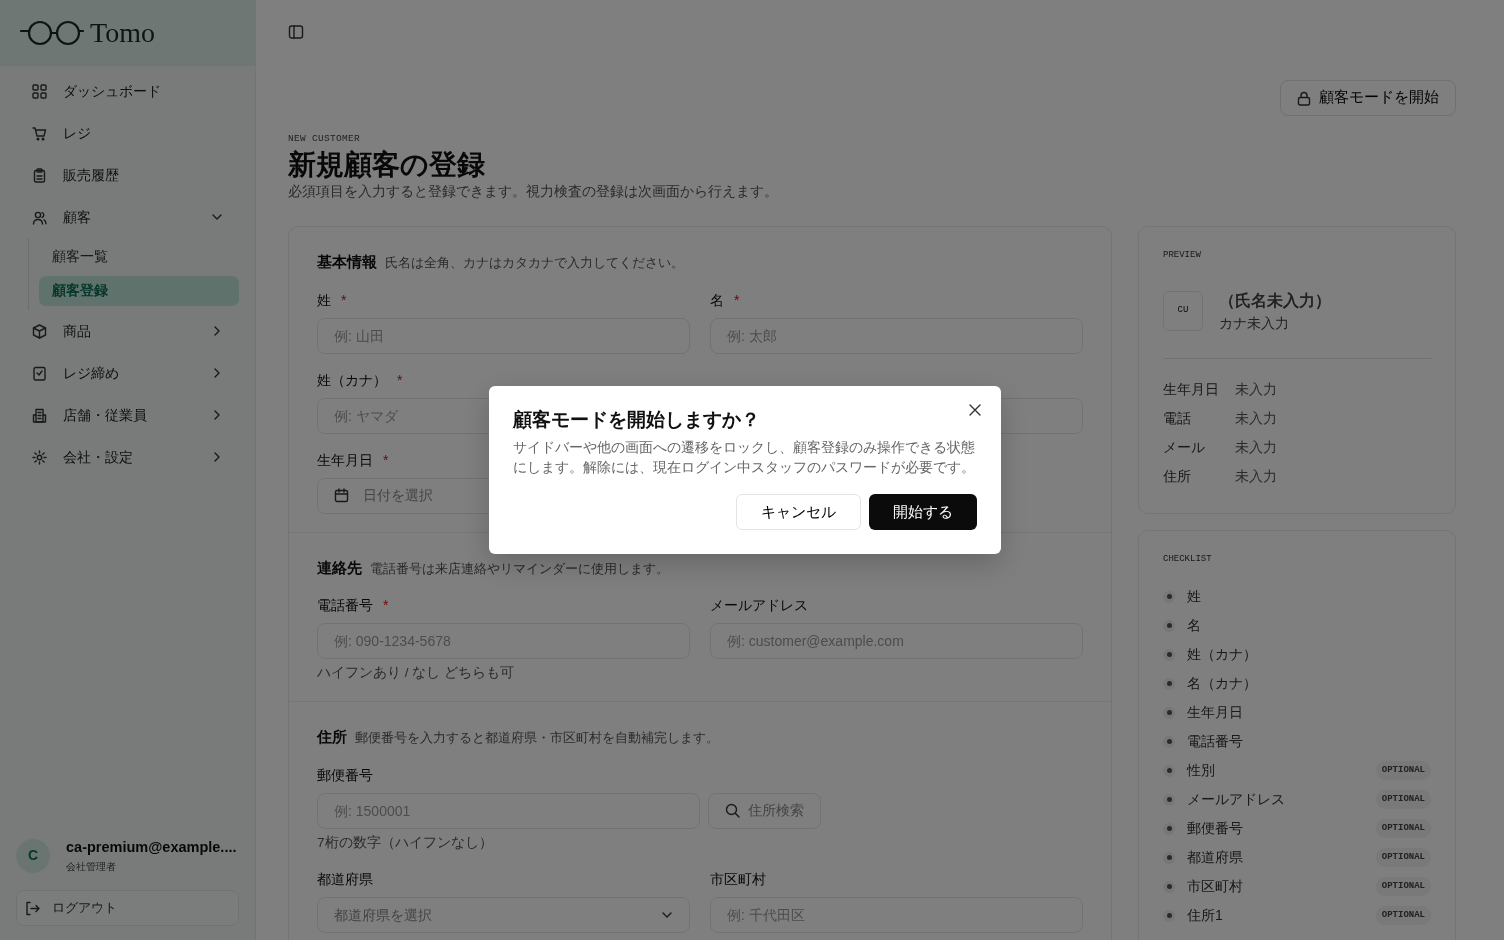 The width and height of the screenshot is (1504, 940). What do you see at coordinates (122, 33) in the screenshot?
I see `logo-text: Tomo` at bounding box center [122, 33].